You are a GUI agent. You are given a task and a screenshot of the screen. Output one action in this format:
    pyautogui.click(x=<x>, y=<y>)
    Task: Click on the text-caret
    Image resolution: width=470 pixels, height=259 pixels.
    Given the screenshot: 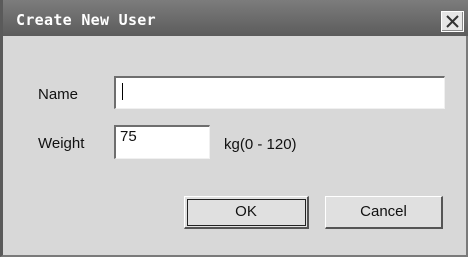 What is the action you would take?
    pyautogui.click(x=122, y=91)
    